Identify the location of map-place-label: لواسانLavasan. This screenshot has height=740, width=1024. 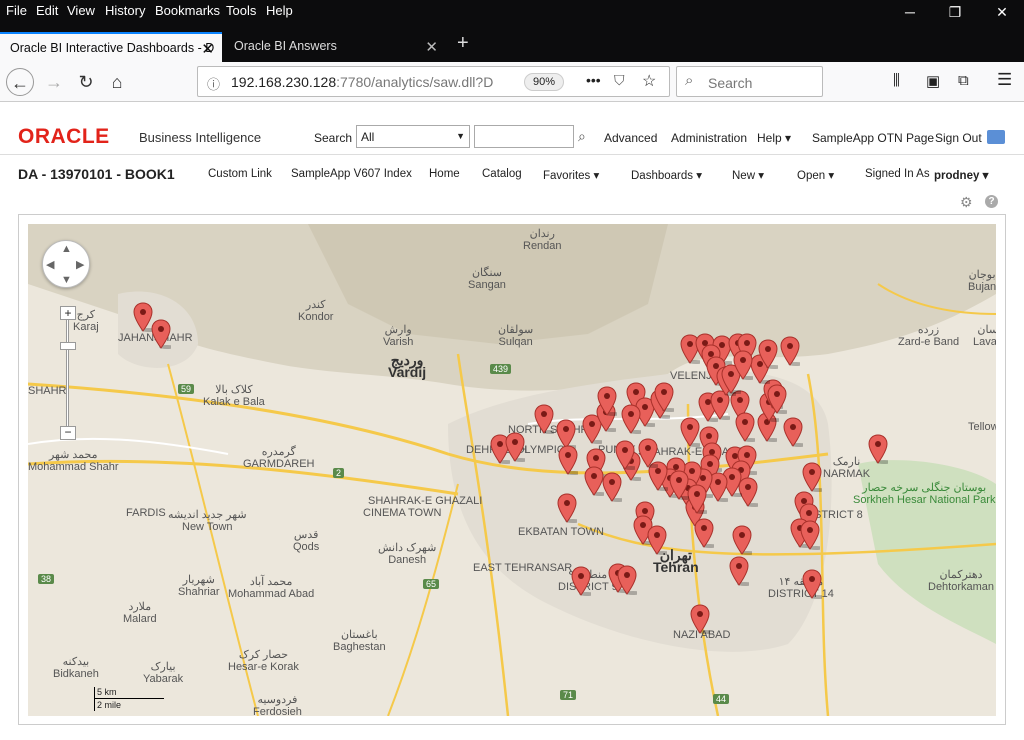
(984, 336).